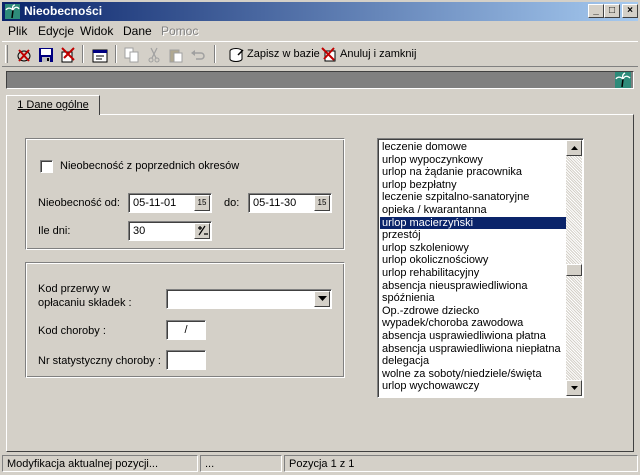 This screenshot has width=640, height=475. I want to click on list-item: absencja usprawiedliwiona niepłatna, so click(473, 349).